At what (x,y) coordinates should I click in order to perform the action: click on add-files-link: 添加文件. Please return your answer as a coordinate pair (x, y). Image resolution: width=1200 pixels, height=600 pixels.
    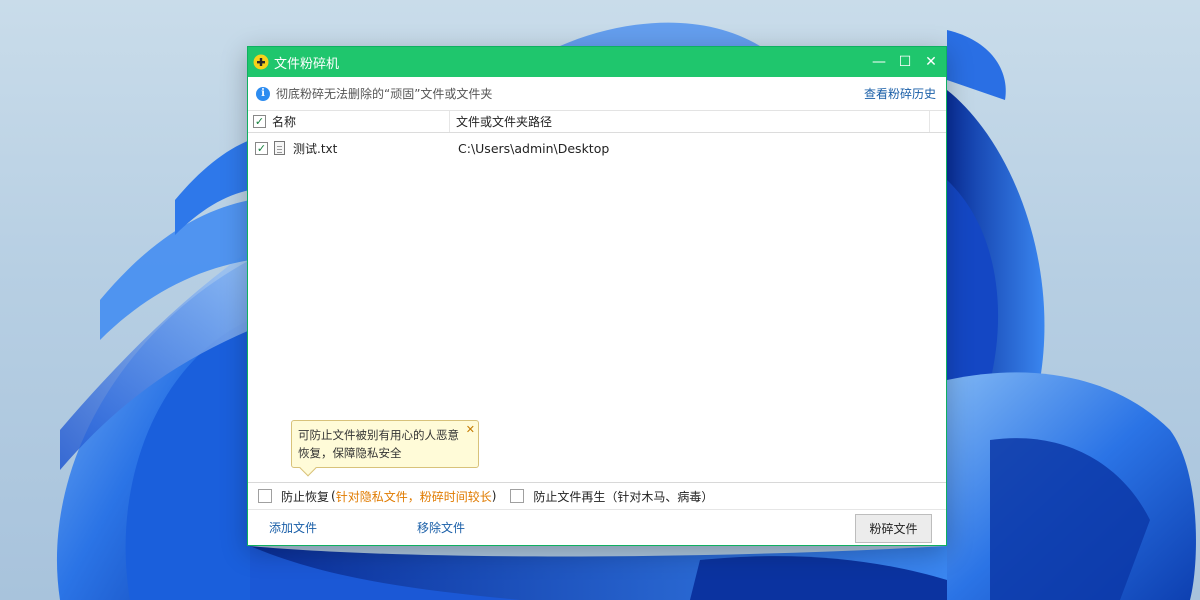
    Looking at the image, I should click on (293, 527).